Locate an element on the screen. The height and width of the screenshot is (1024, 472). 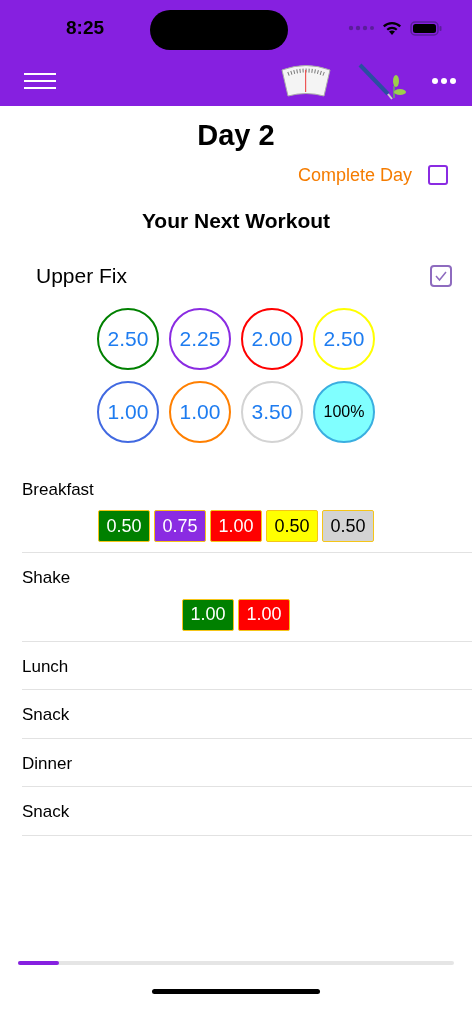
meal-name: Shake is located at coordinates (47, 578).